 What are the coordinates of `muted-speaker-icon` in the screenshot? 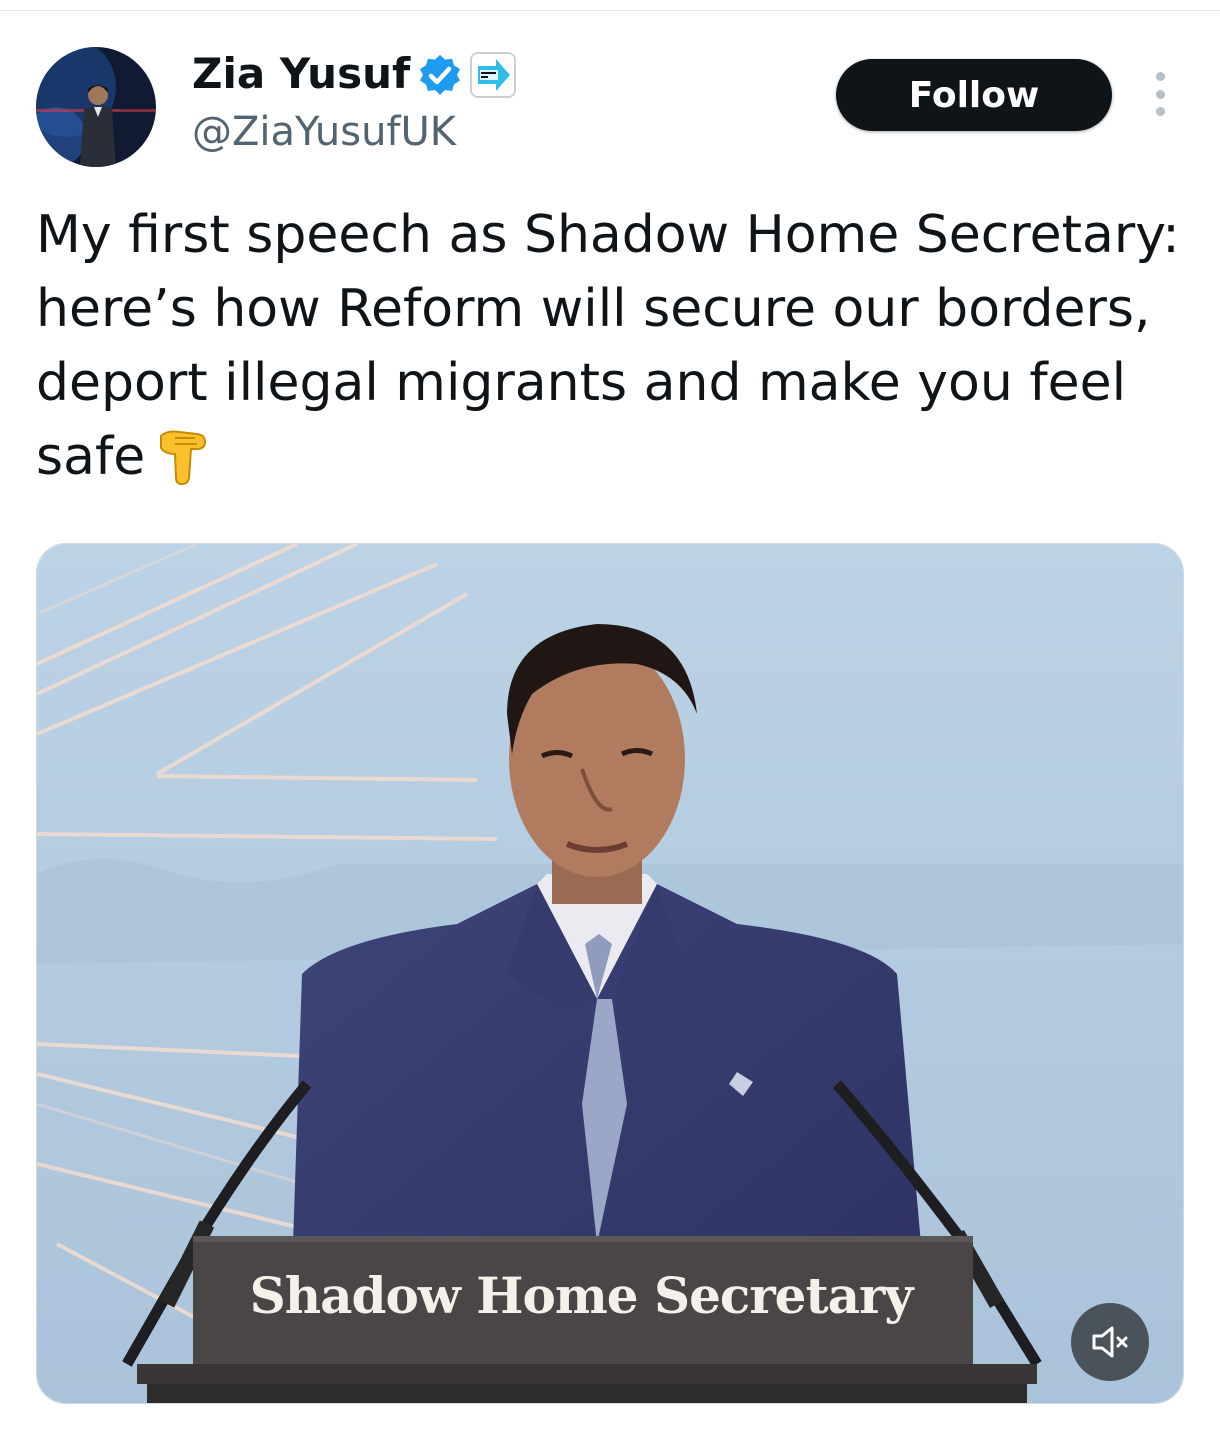 It's located at (1110, 1342).